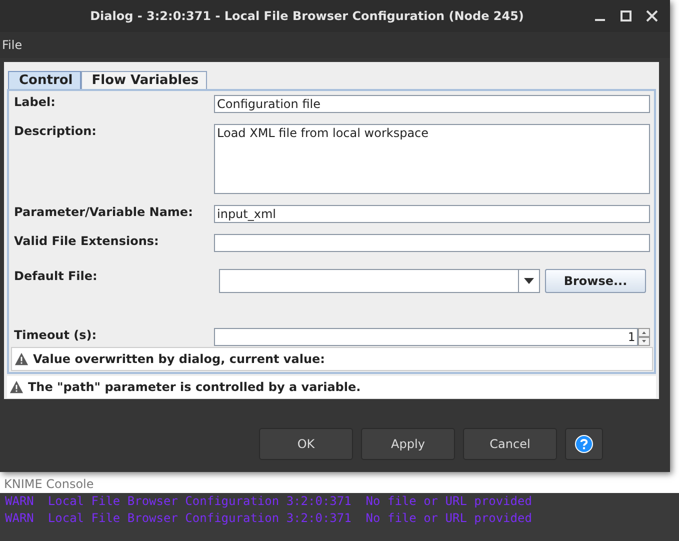 This screenshot has height=541, width=679. Describe the element at coordinates (644, 337) in the screenshot. I see `spinner-arrows-icon` at that location.